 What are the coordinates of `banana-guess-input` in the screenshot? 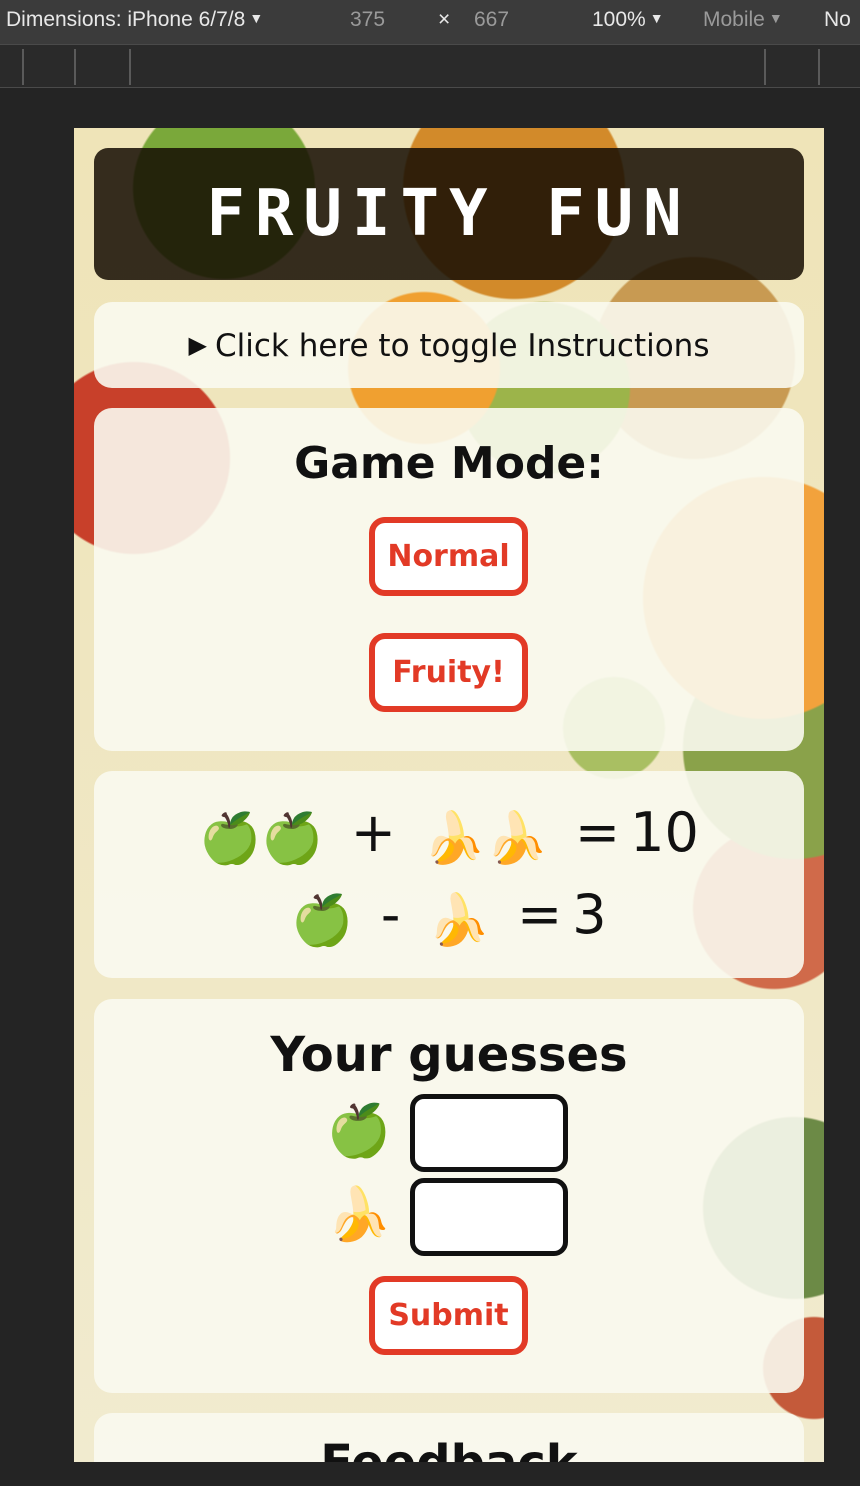 It's located at (489, 1217).